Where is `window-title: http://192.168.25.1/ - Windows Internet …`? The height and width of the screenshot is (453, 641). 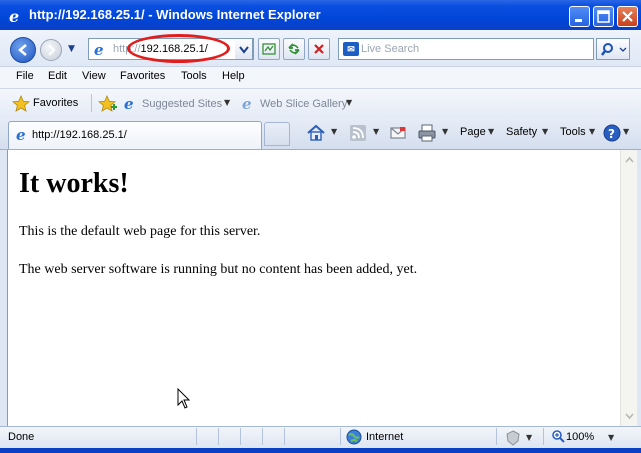 window-title: http://192.168.25.1/ - Windows Internet … is located at coordinates (175, 14).